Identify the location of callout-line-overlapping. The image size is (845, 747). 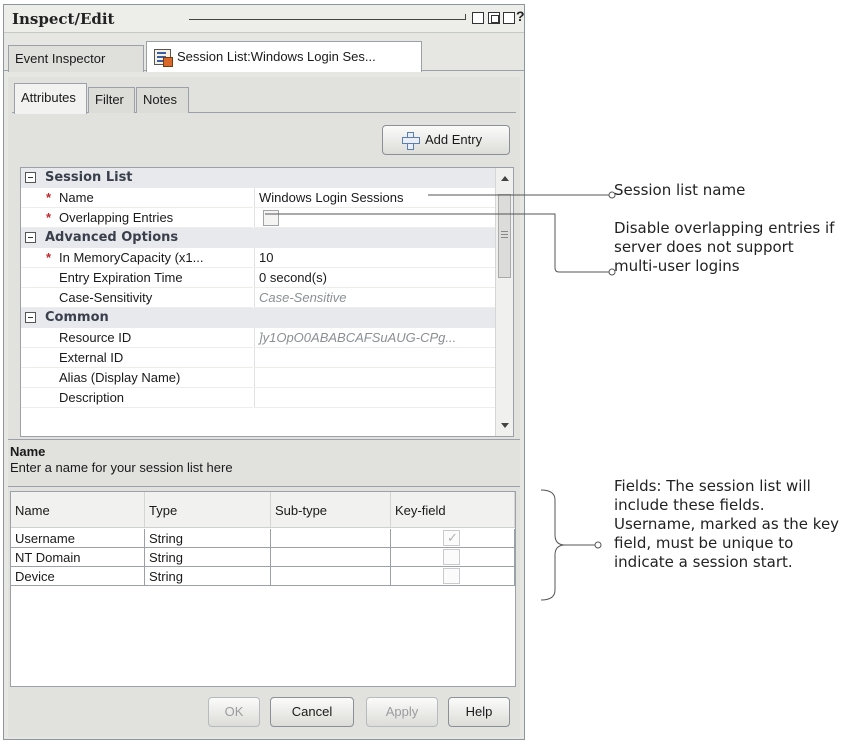
(438, 243).